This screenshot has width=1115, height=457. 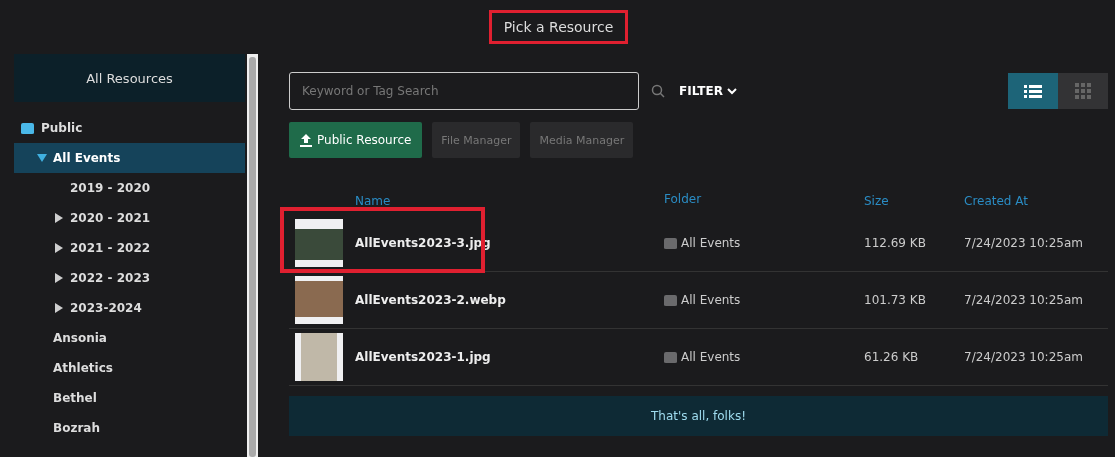 I want to click on column-header: Folder, so click(x=683, y=199).